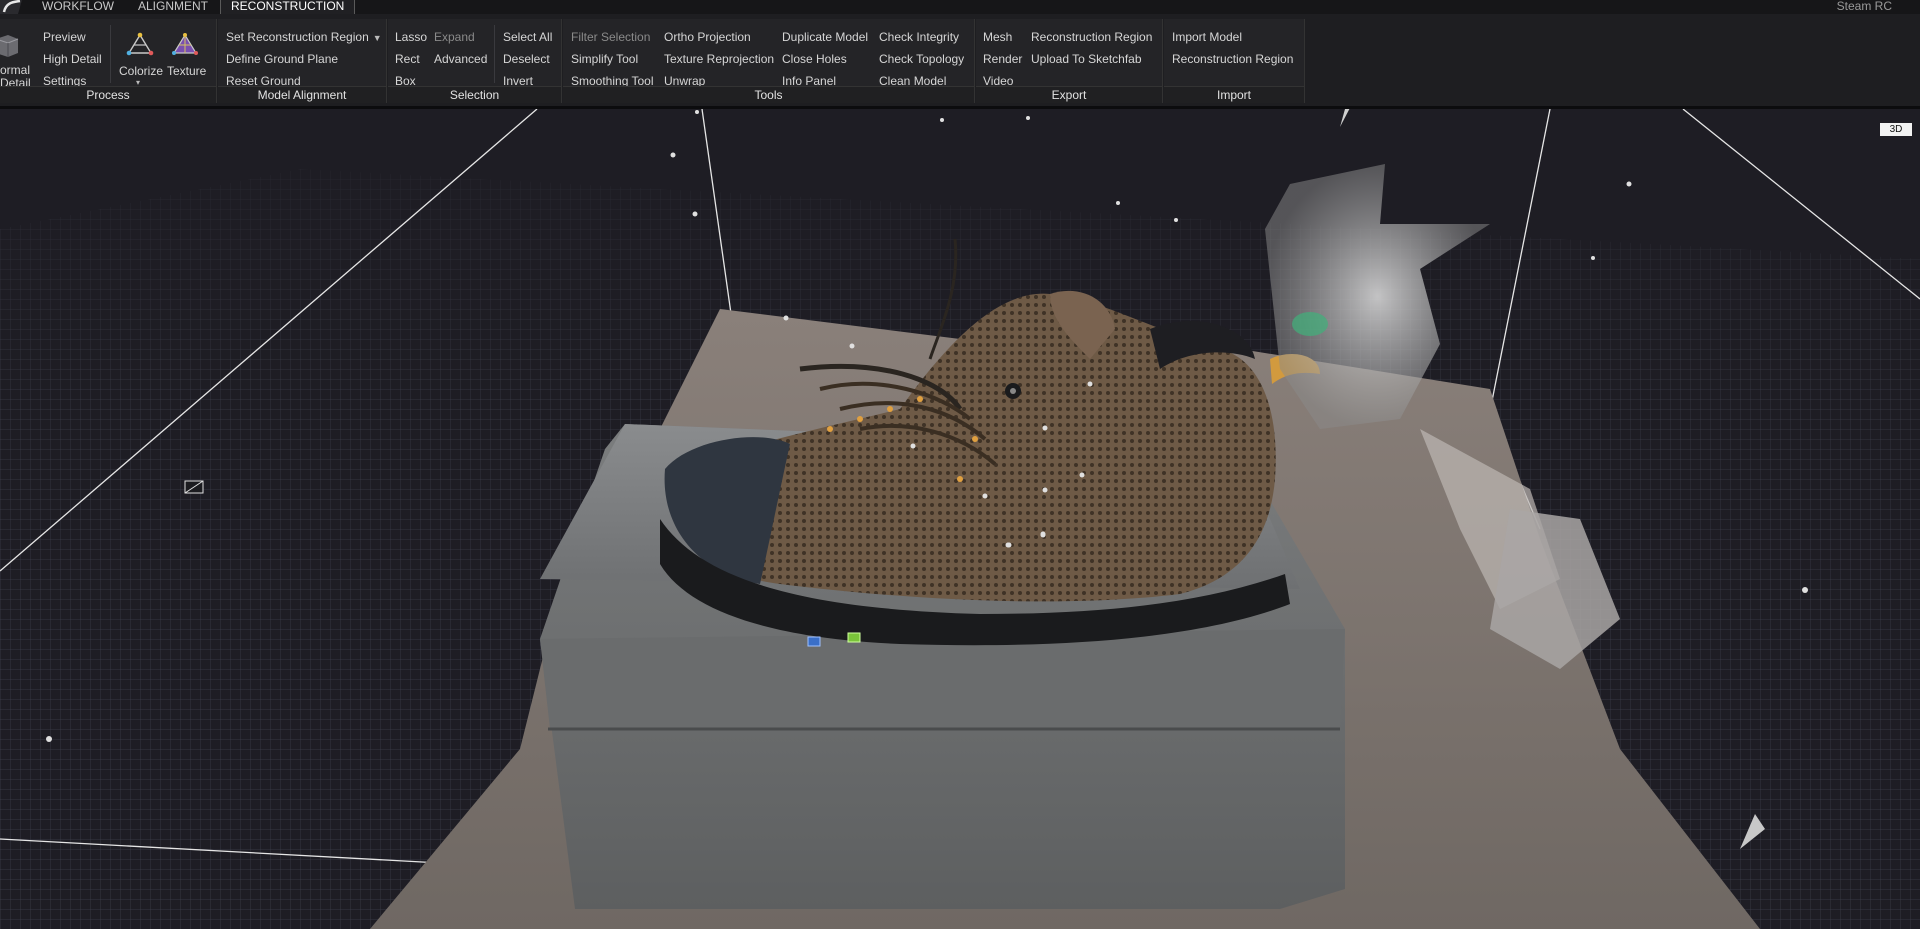  I want to click on set-reconstruction-region-label: Set Reconstruction Region, so click(297, 37).